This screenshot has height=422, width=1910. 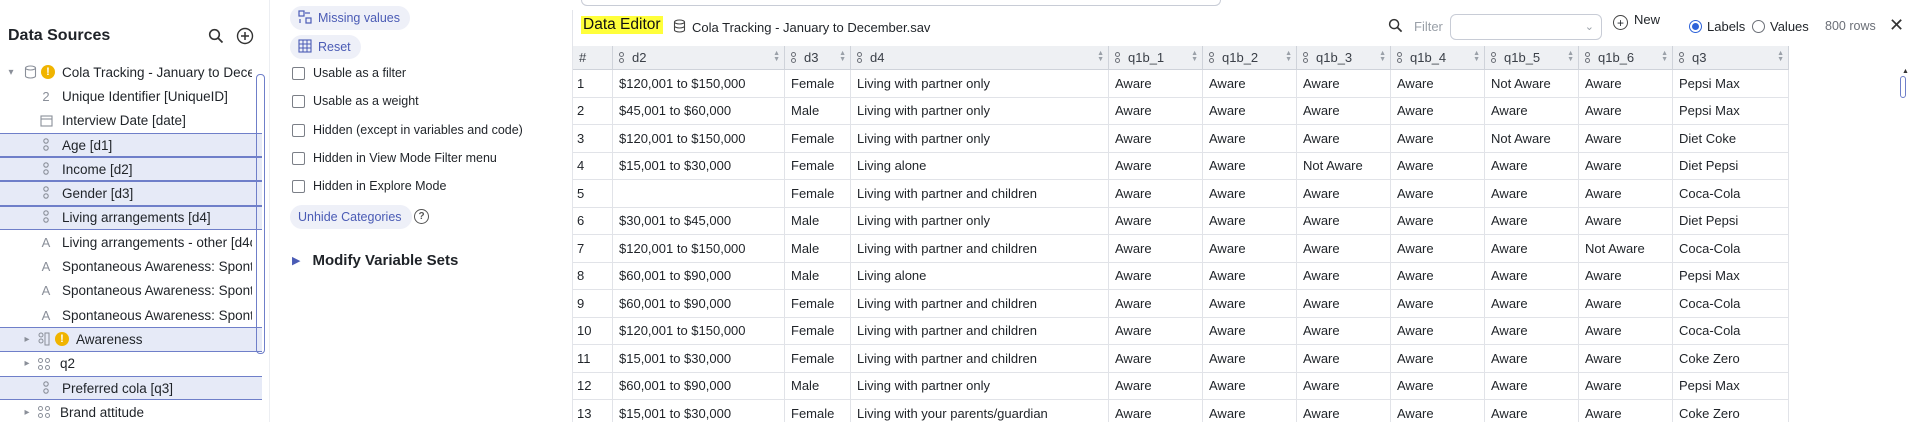 What do you see at coordinates (980, 58) in the screenshot?
I see `column-header: d4 ▲ ▼` at bounding box center [980, 58].